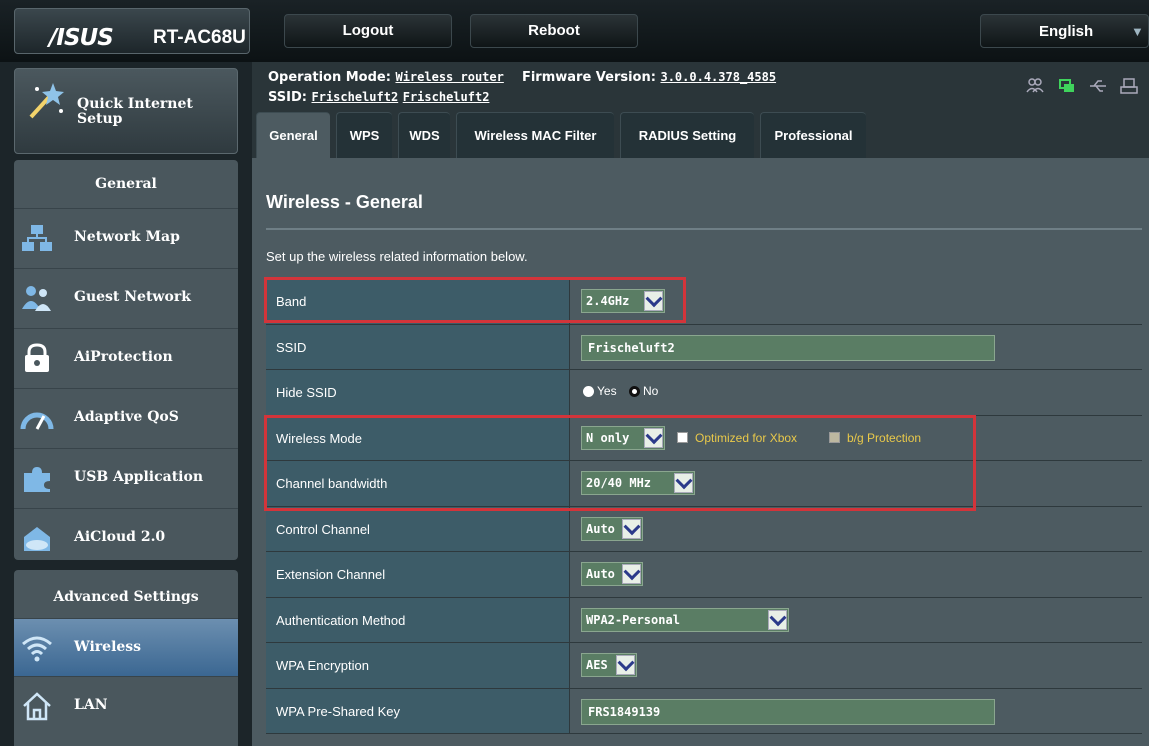 This screenshot has width=1149, height=746. Describe the element at coordinates (368, 31) in the screenshot. I see `logout-button: Logout` at that location.